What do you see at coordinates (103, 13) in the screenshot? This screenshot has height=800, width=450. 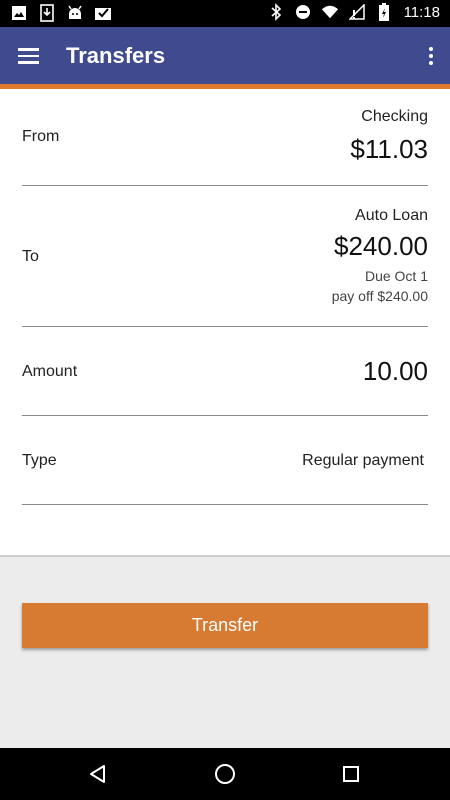 I see `inbox-check-icon` at bounding box center [103, 13].